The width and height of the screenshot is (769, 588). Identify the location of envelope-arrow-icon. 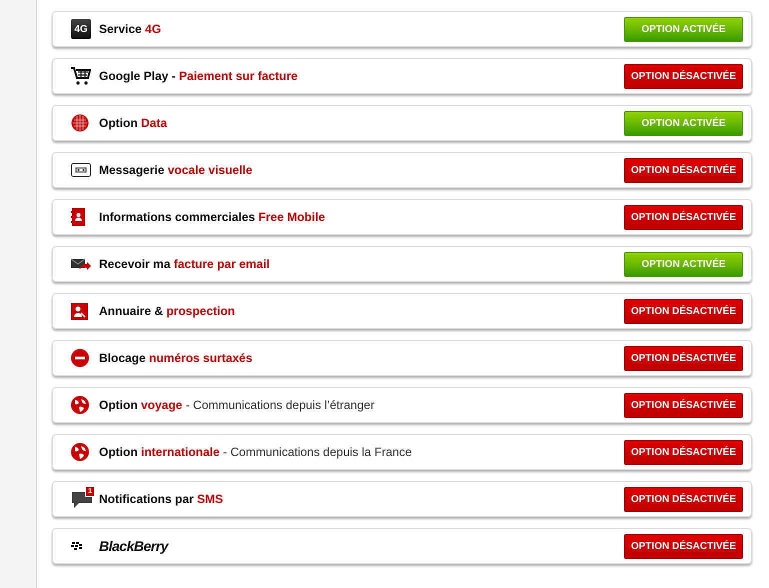
(81, 264).